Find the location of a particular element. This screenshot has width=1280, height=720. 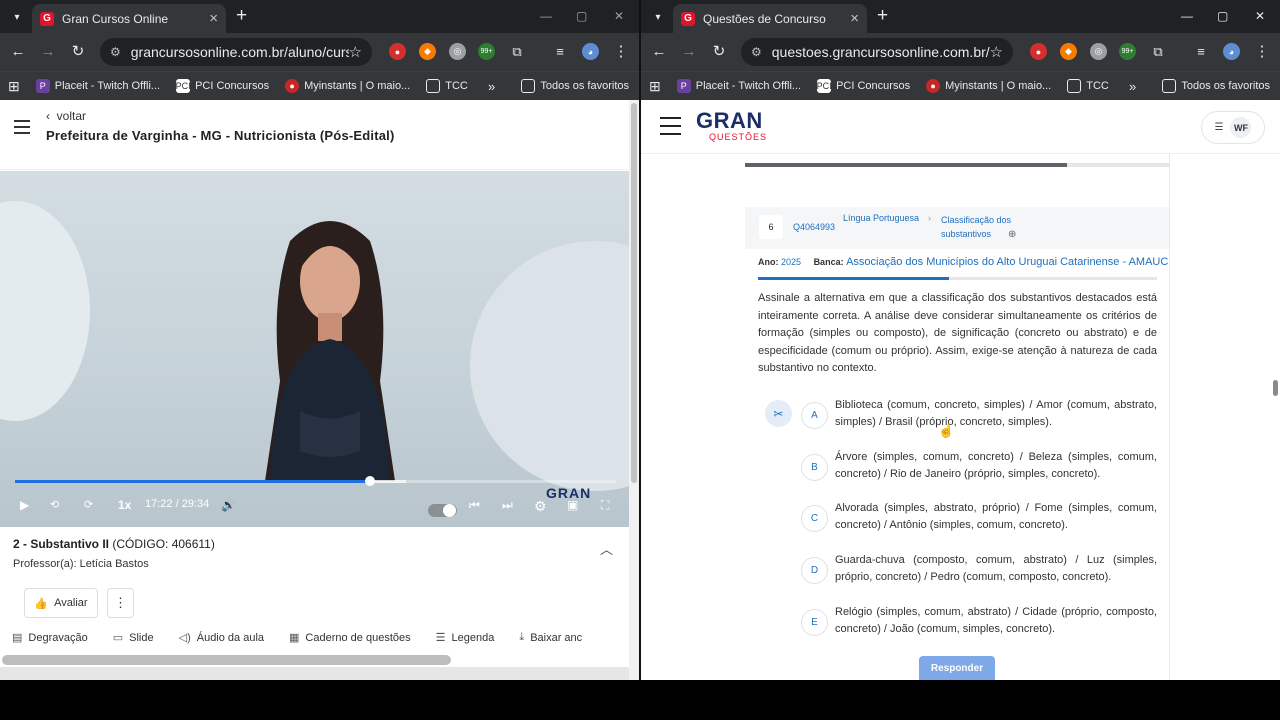

horizontal-scrollbar is located at coordinates (226, 660).